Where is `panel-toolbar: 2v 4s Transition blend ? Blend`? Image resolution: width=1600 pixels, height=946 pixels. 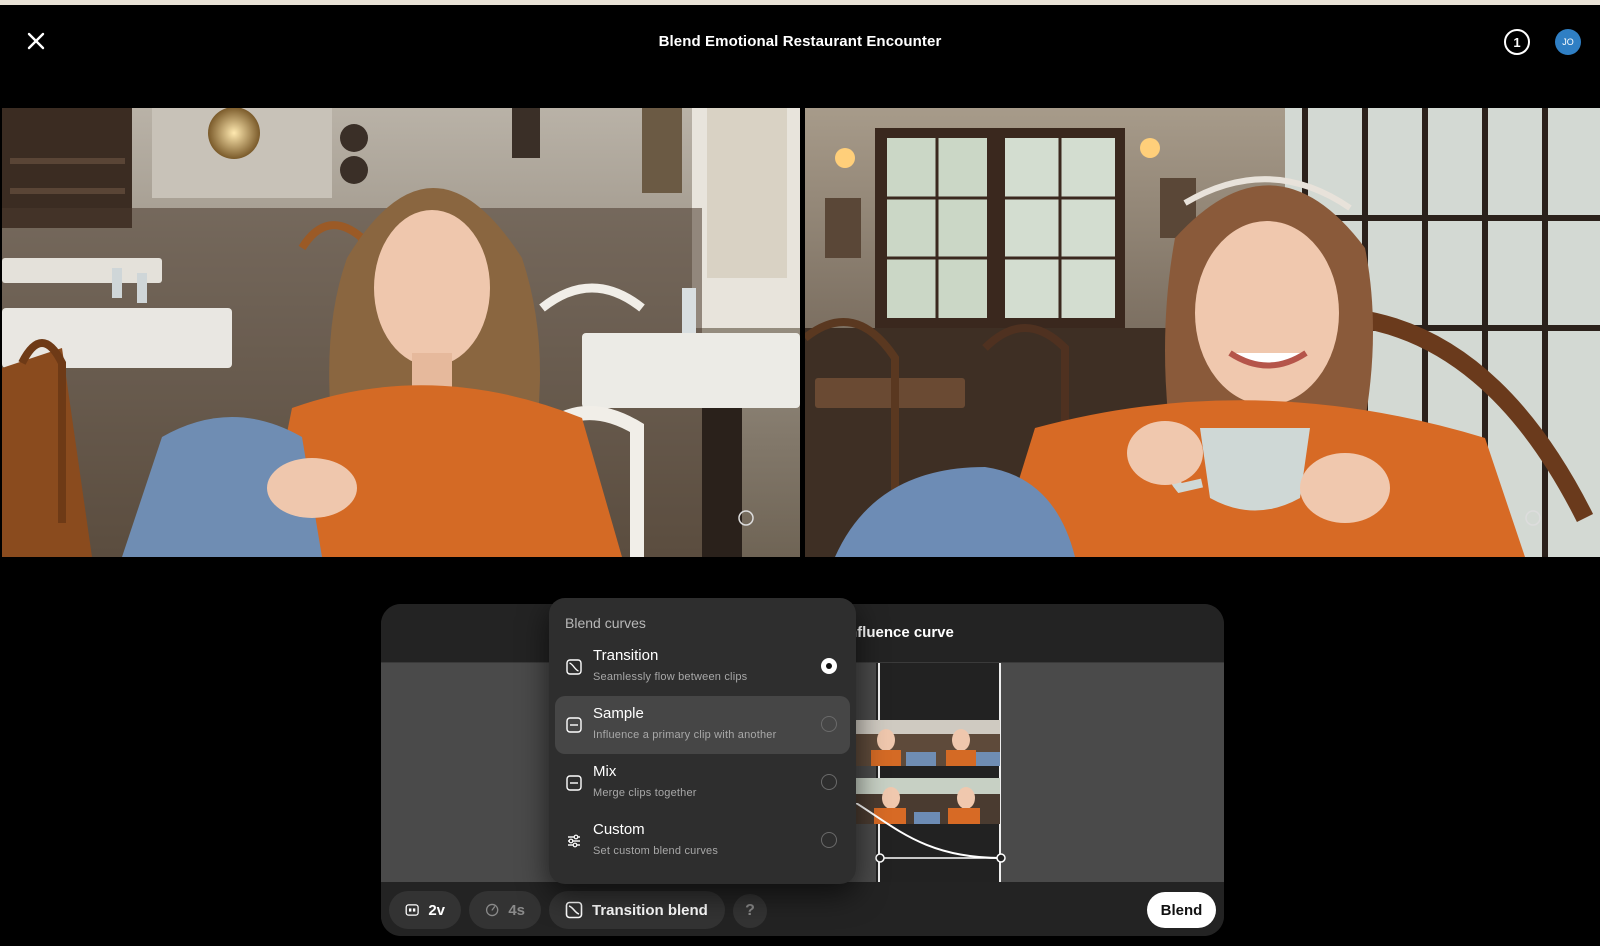
panel-toolbar: 2v 4s Transition blend ? Blend is located at coordinates (802, 909).